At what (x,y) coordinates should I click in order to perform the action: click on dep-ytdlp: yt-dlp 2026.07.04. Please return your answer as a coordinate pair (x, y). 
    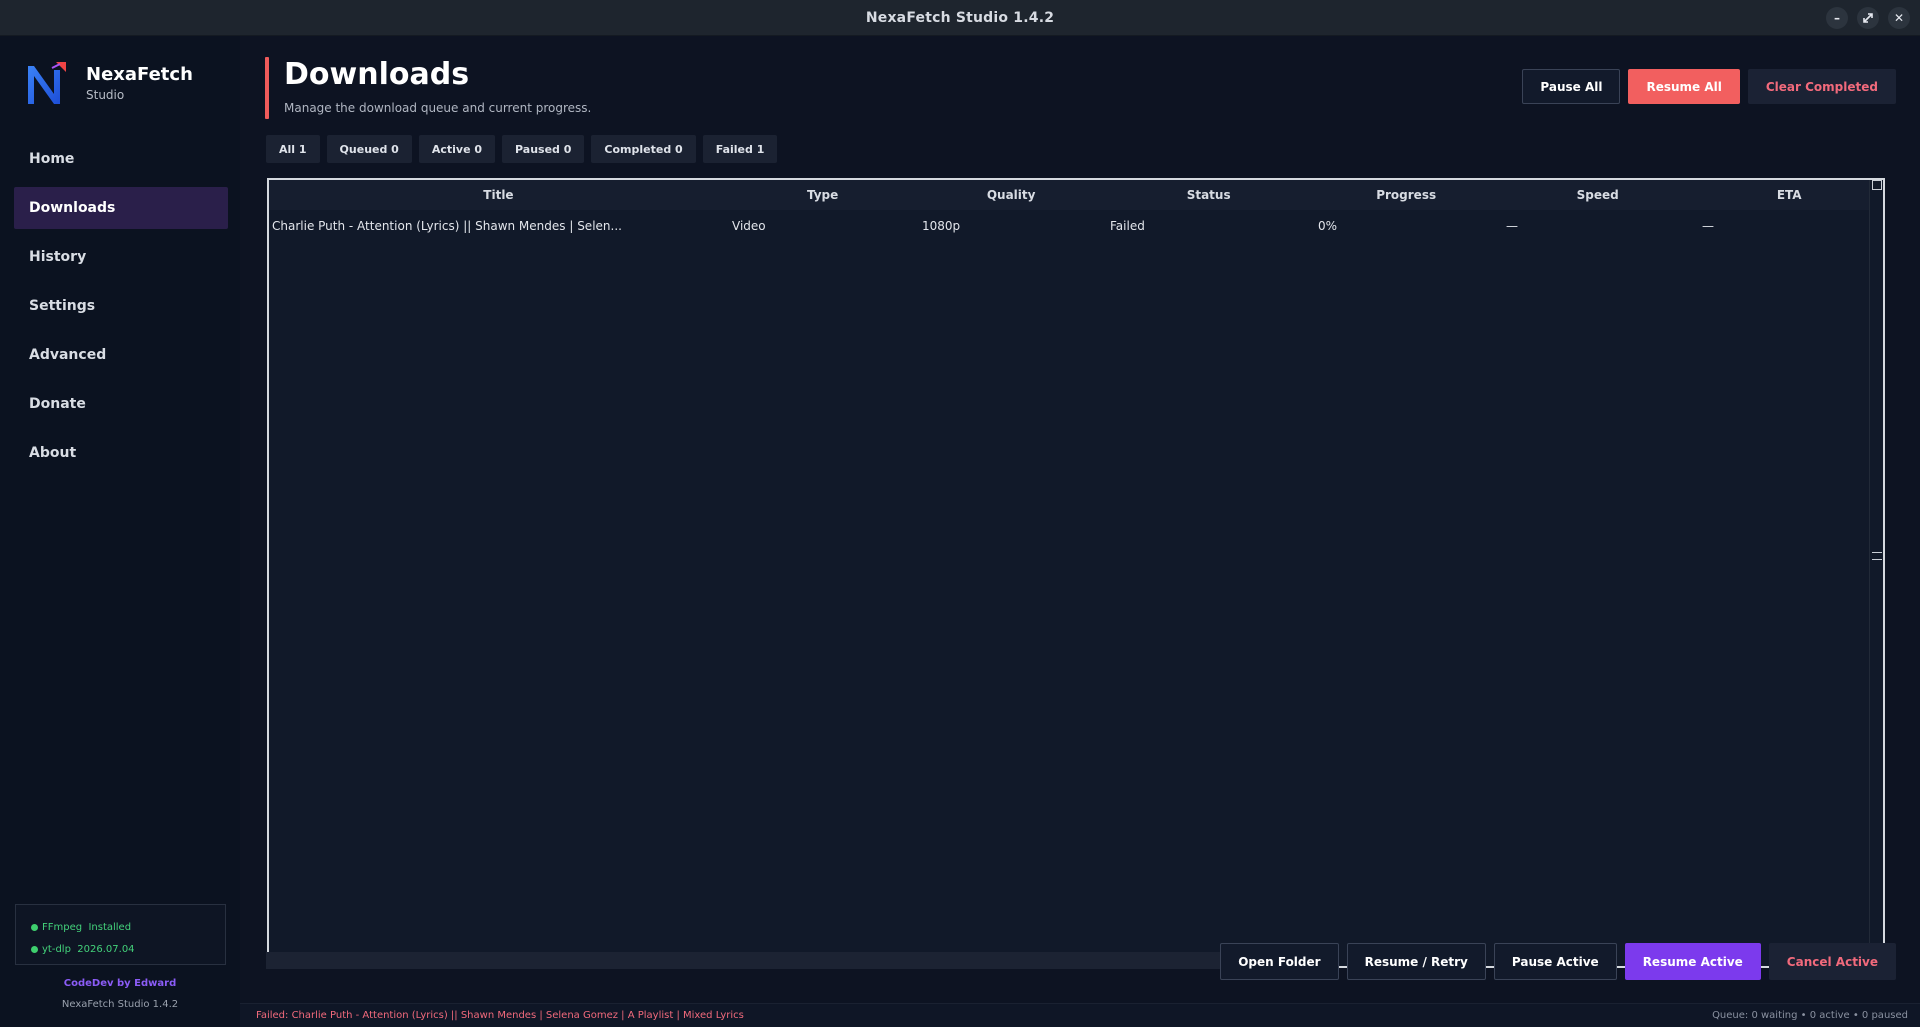
    Looking at the image, I should click on (128, 949).